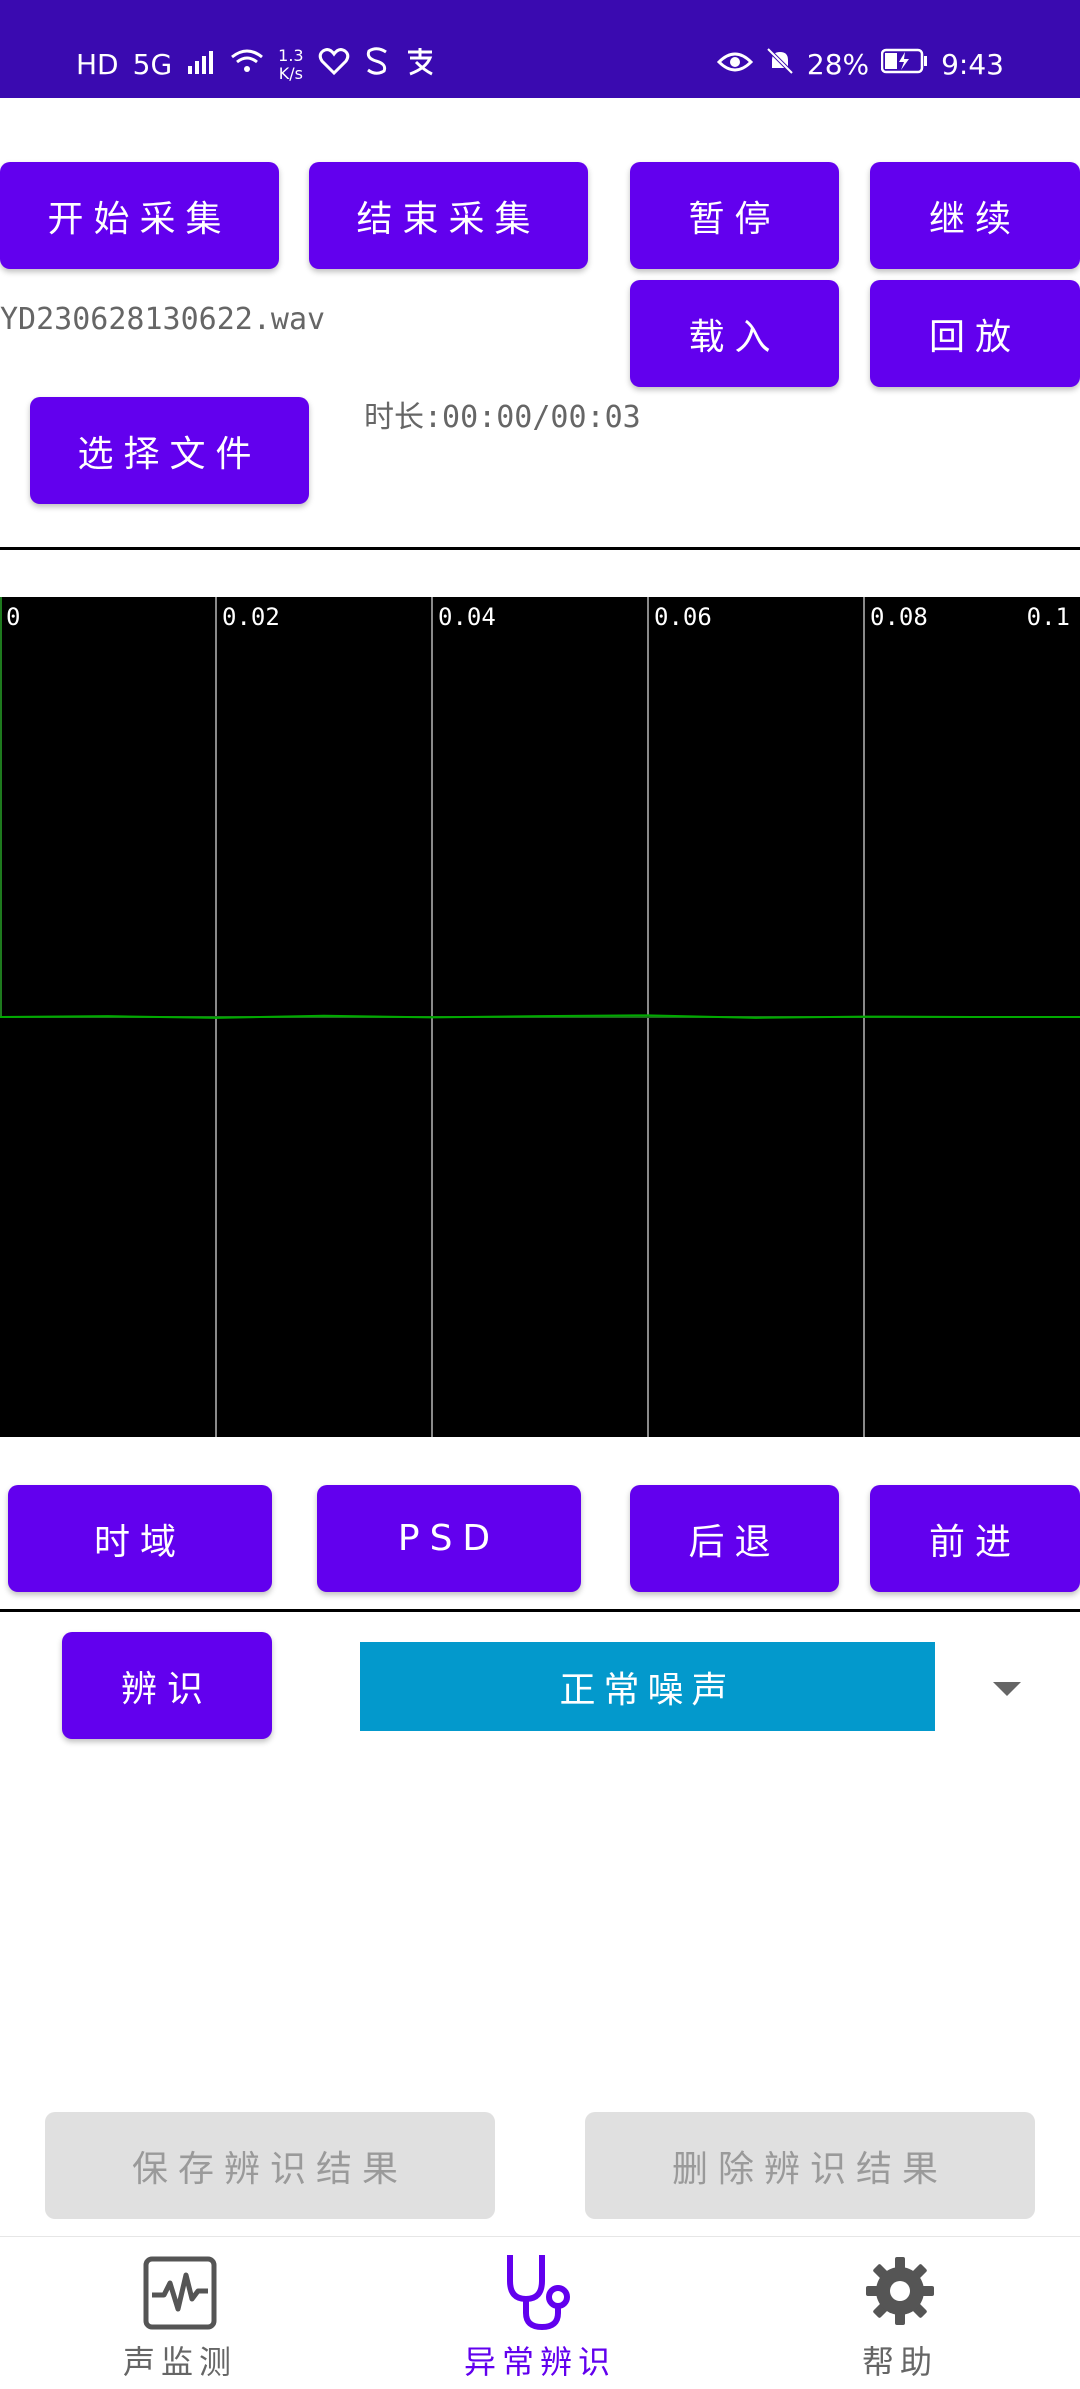 This screenshot has width=1080, height=2389. I want to click on start-capture-button: 开始采集, so click(139, 215).